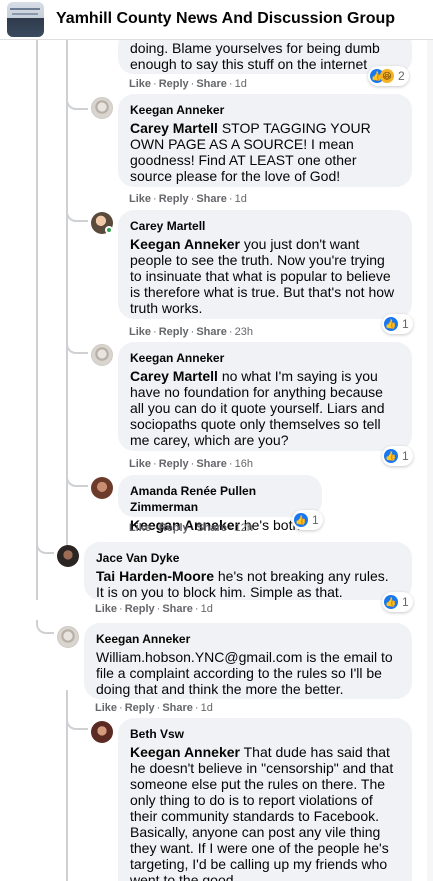 Image resolution: width=433 pixels, height=881 pixels. I want to click on comment-actions: Like · Reply · Share · 23h, so click(191, 332).